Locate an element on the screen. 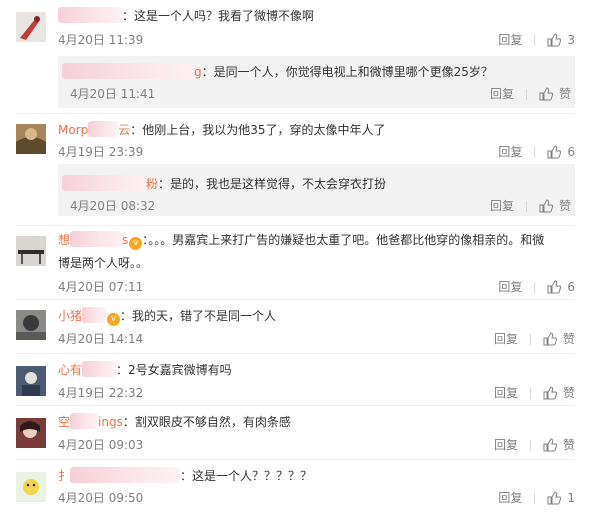 The width and height of the screenshot is (591, 517). comment-time: 4月20日 07:11 is located at coordinates (101, 287).